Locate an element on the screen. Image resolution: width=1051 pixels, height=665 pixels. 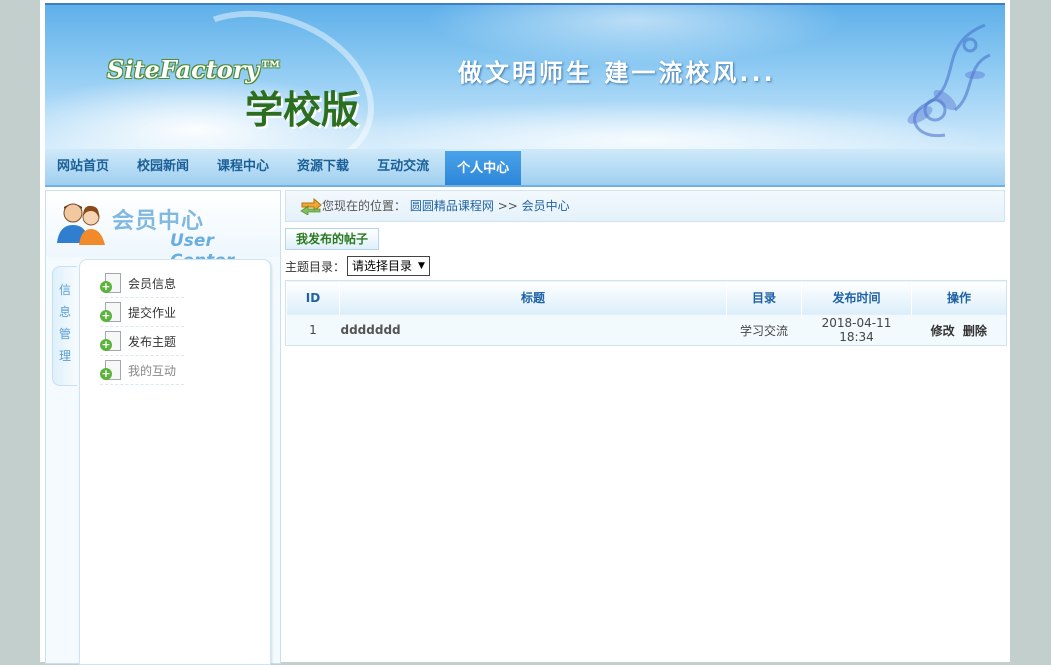
table-header-row: ID 标题 目录 发布时间 操作 is located at coordinates (646, 297).